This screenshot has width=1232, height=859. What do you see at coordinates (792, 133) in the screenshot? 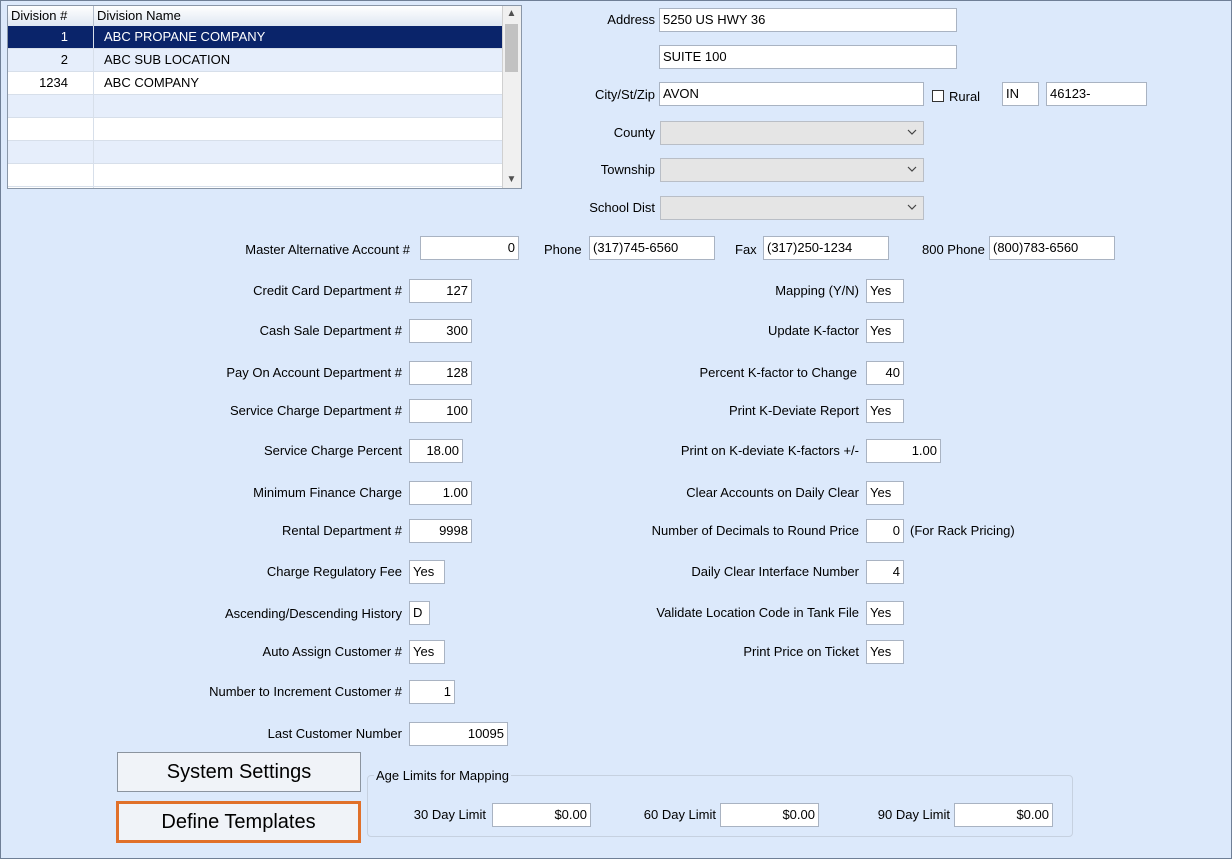
I see `county-dropdown` at bounding box center [792, 133].